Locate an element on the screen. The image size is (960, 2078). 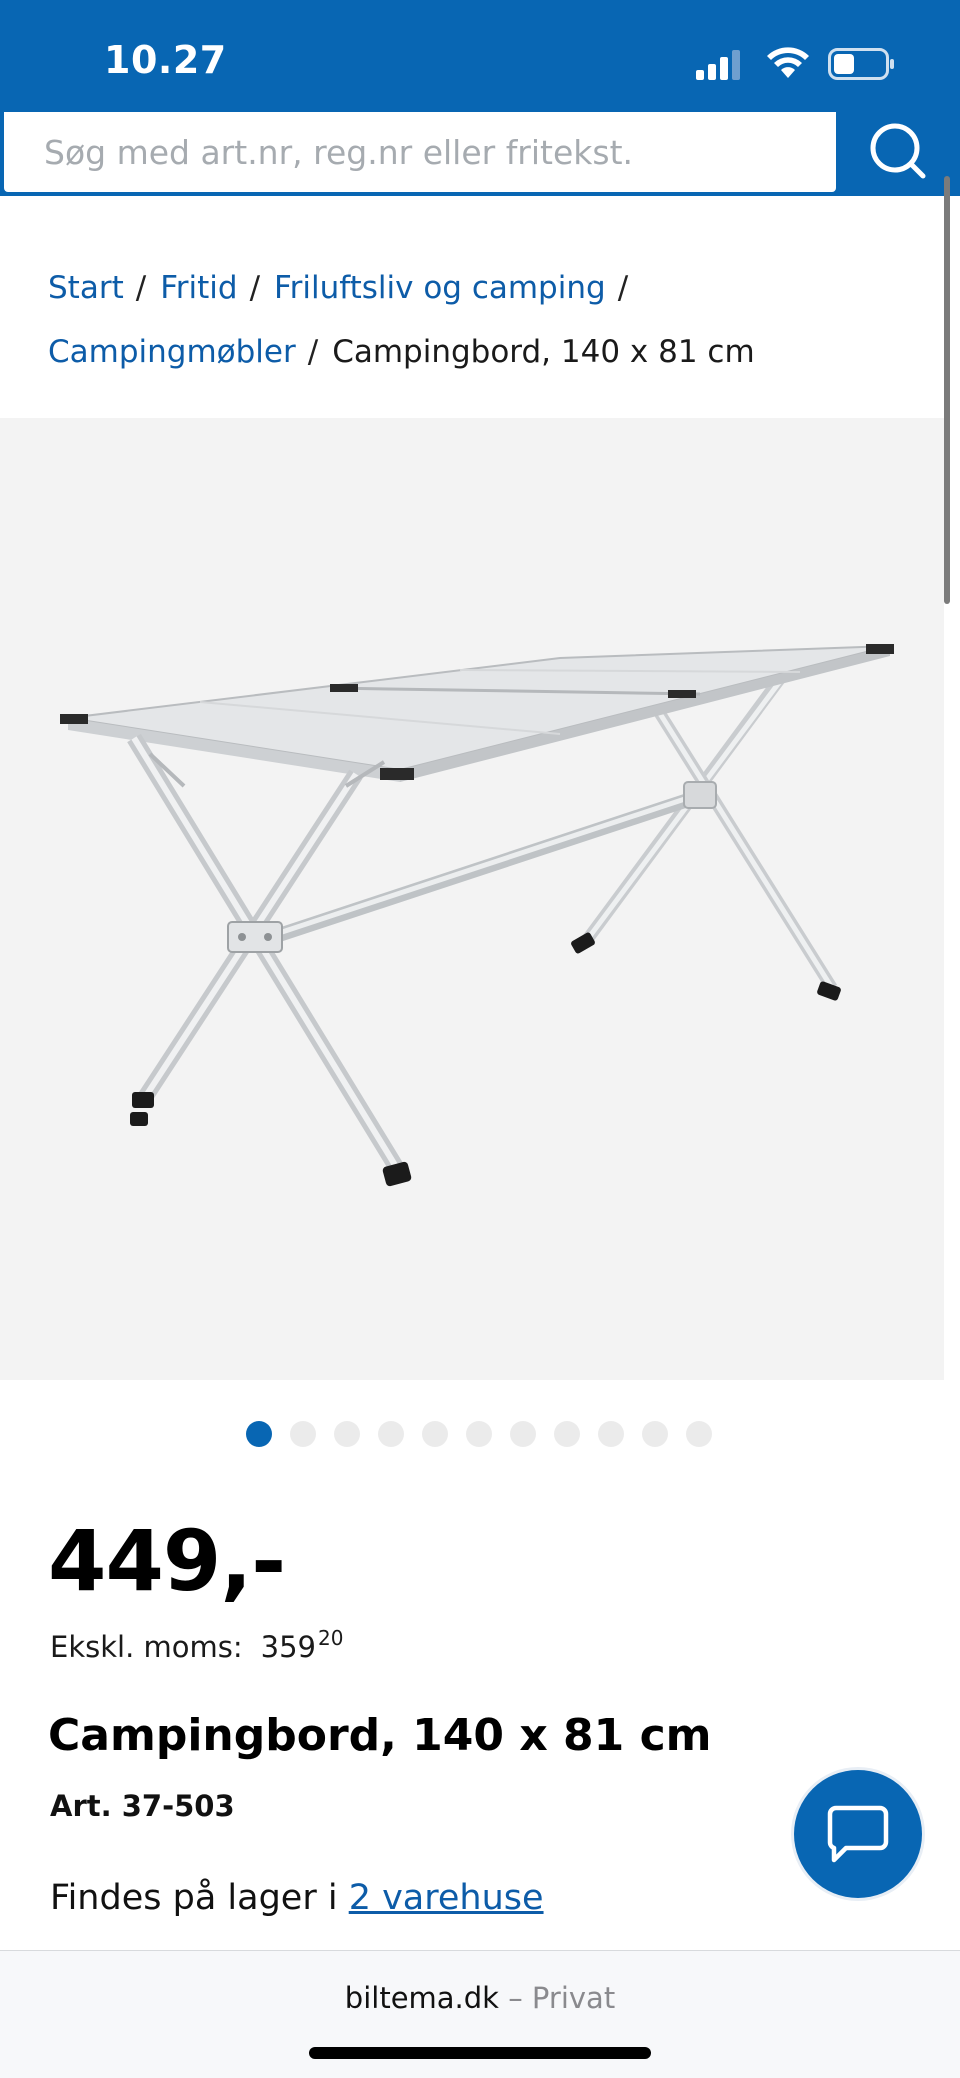
browser-bottom-bar: biltema.dk – Privat is located at coordinates (480, 2014).